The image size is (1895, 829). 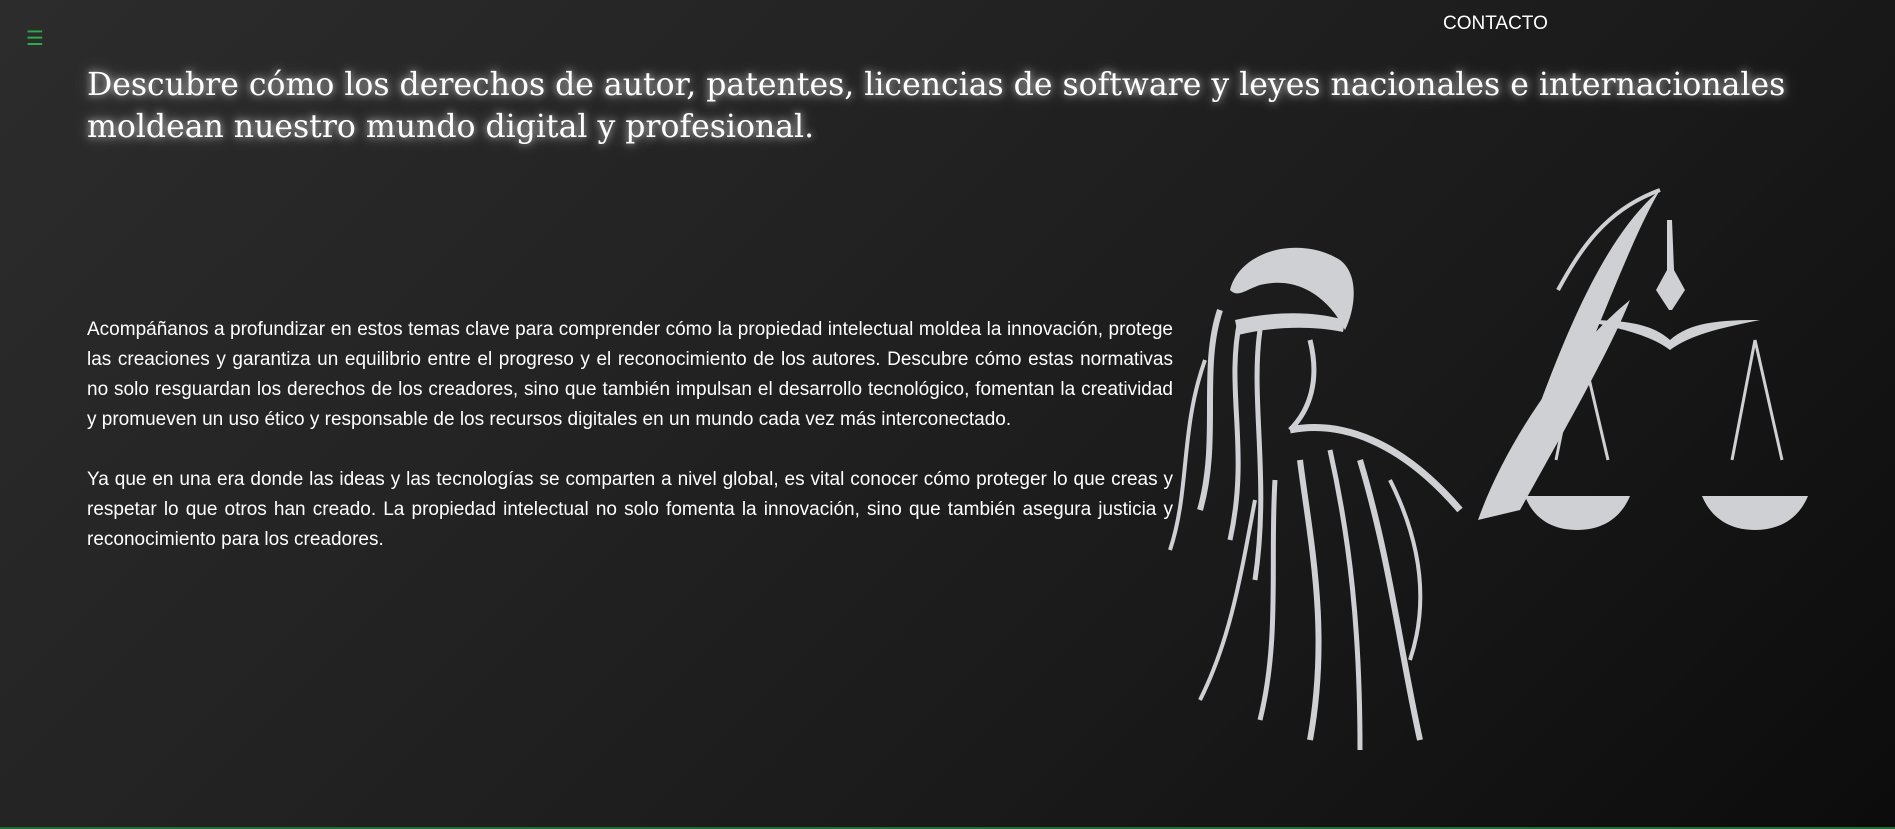 I want to click on blindfold, so click(x=1290, y=324).